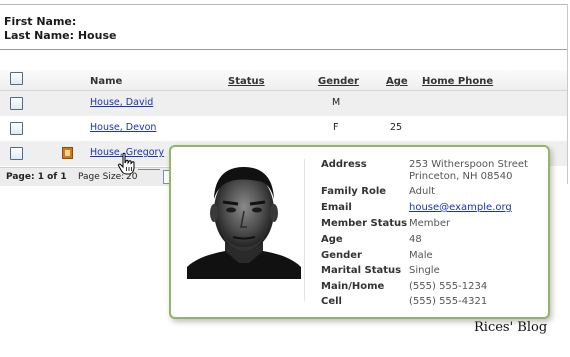 The height and width of the screenshot is (357, 570). I want to click on marital-status-label: Marital Status, so click(361, 270).